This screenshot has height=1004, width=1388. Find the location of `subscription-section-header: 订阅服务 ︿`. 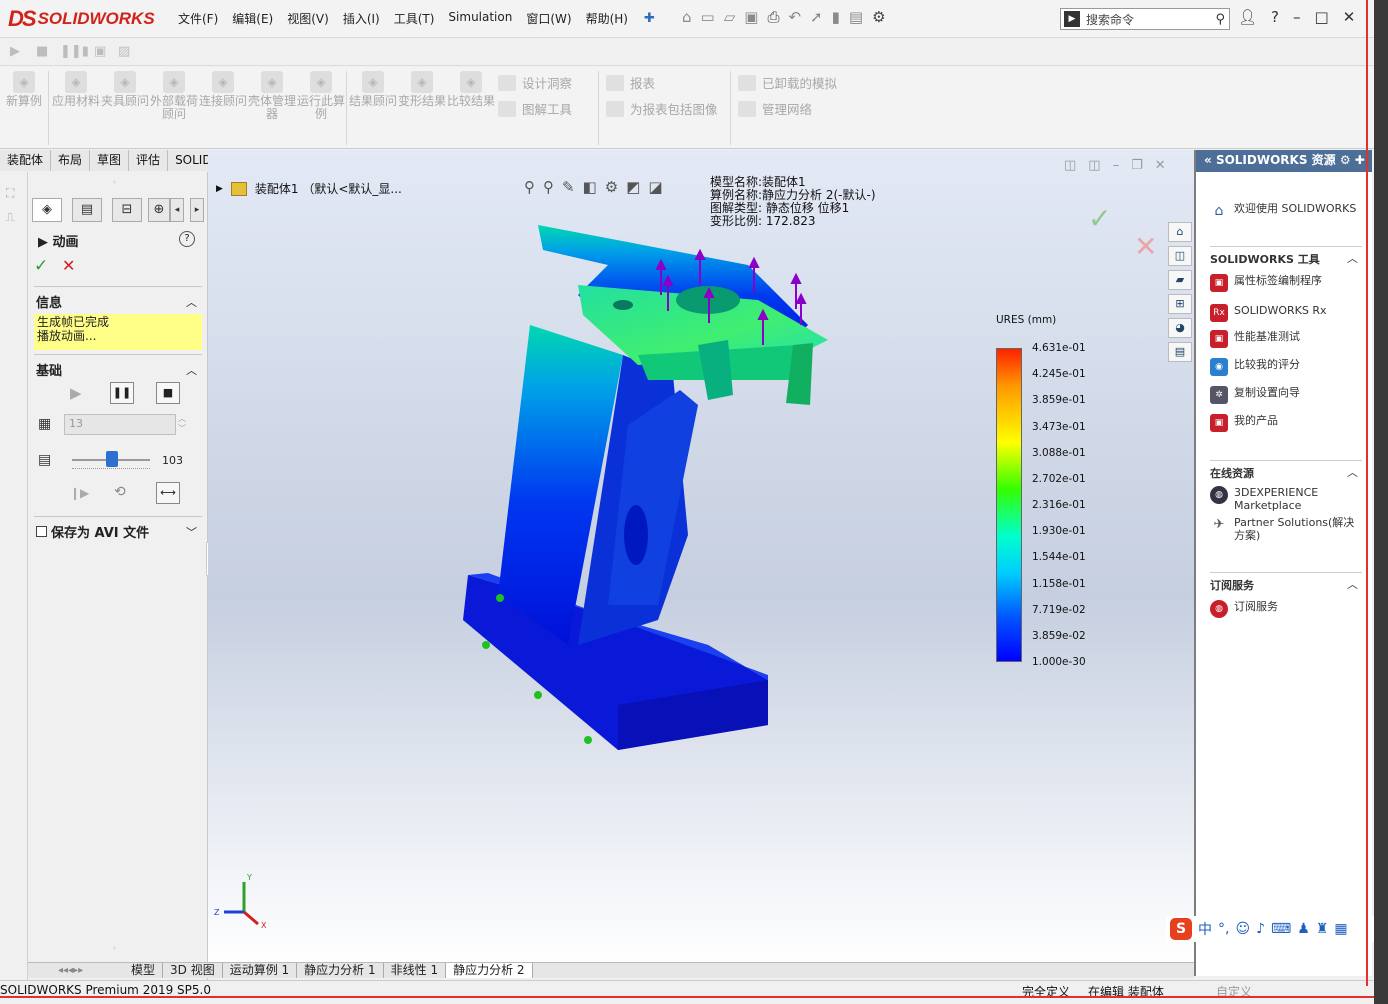

subscription-section-header: 订阅服务 ︿ is located at coordinates (1286, 582).